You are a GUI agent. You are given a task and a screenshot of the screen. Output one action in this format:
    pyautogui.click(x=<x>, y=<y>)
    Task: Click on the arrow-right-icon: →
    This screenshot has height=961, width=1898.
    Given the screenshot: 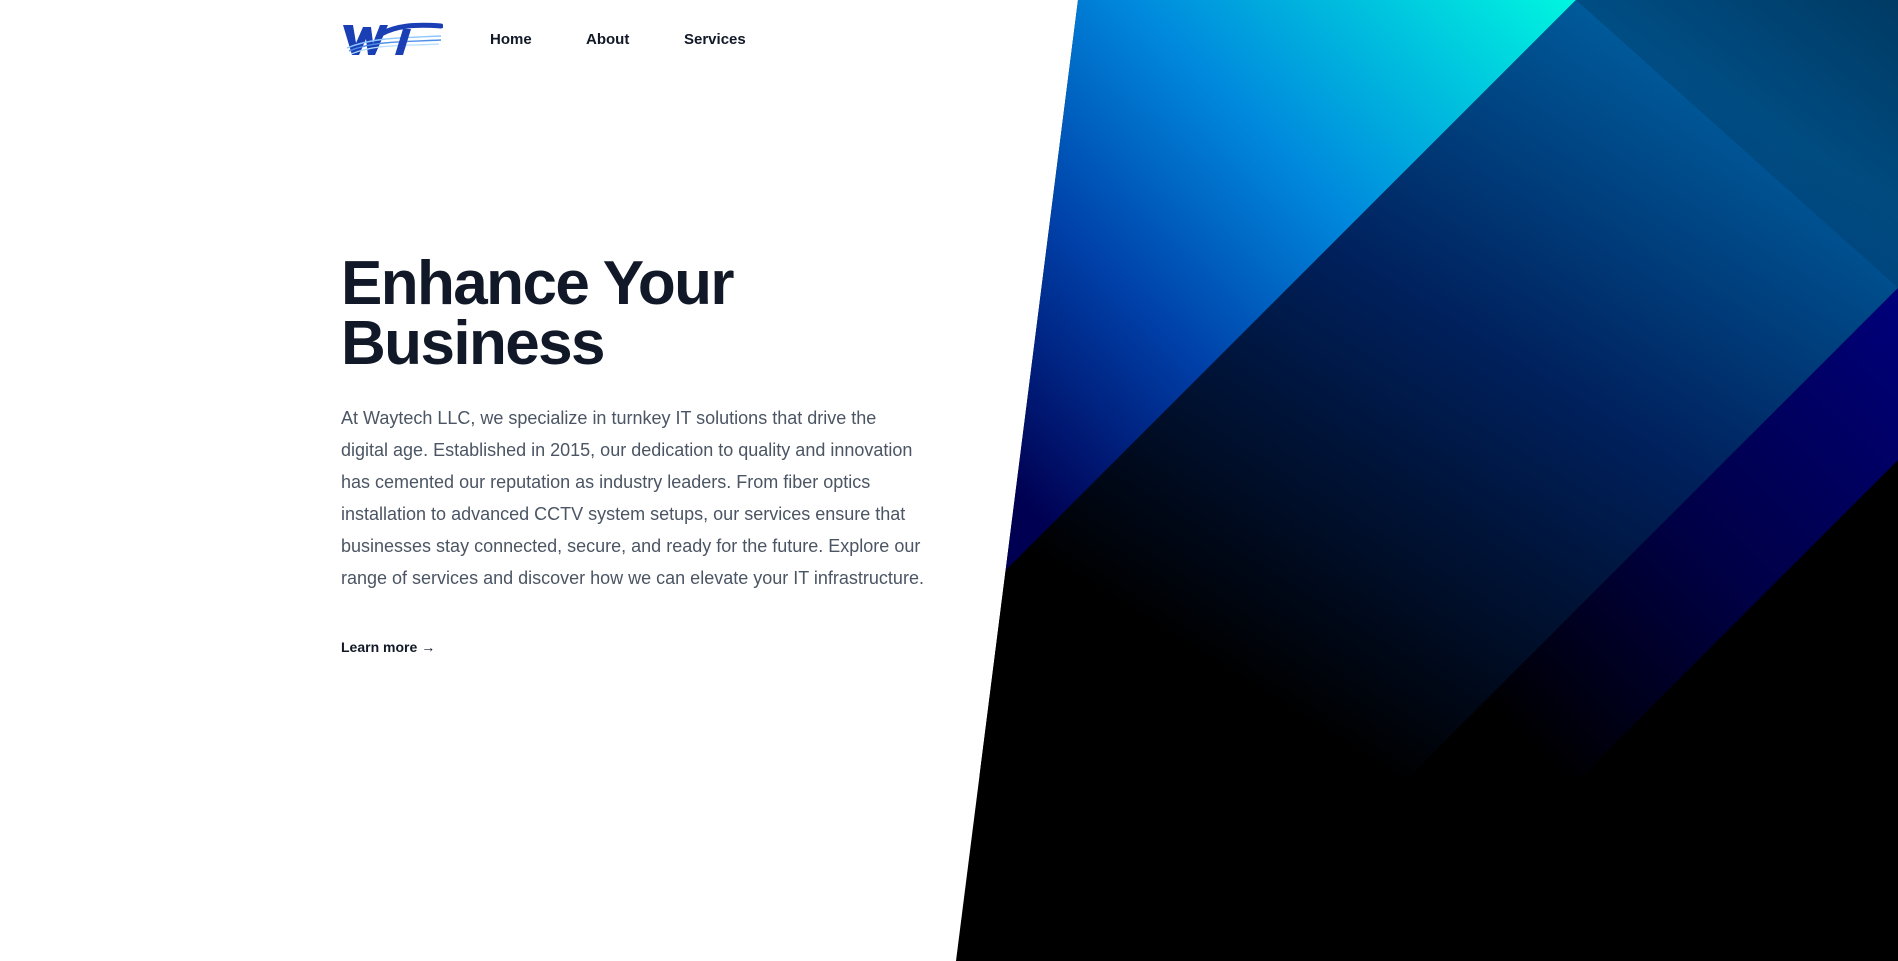 What is the action you would take?
    pyautogui.click(x=428, y=647)
    